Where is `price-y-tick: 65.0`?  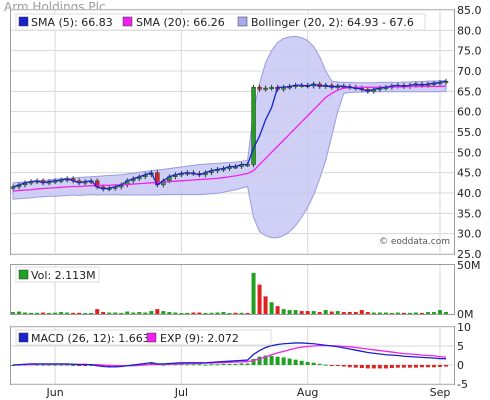 price-y-tick: 65.0 is located at coordinates (469, 91).